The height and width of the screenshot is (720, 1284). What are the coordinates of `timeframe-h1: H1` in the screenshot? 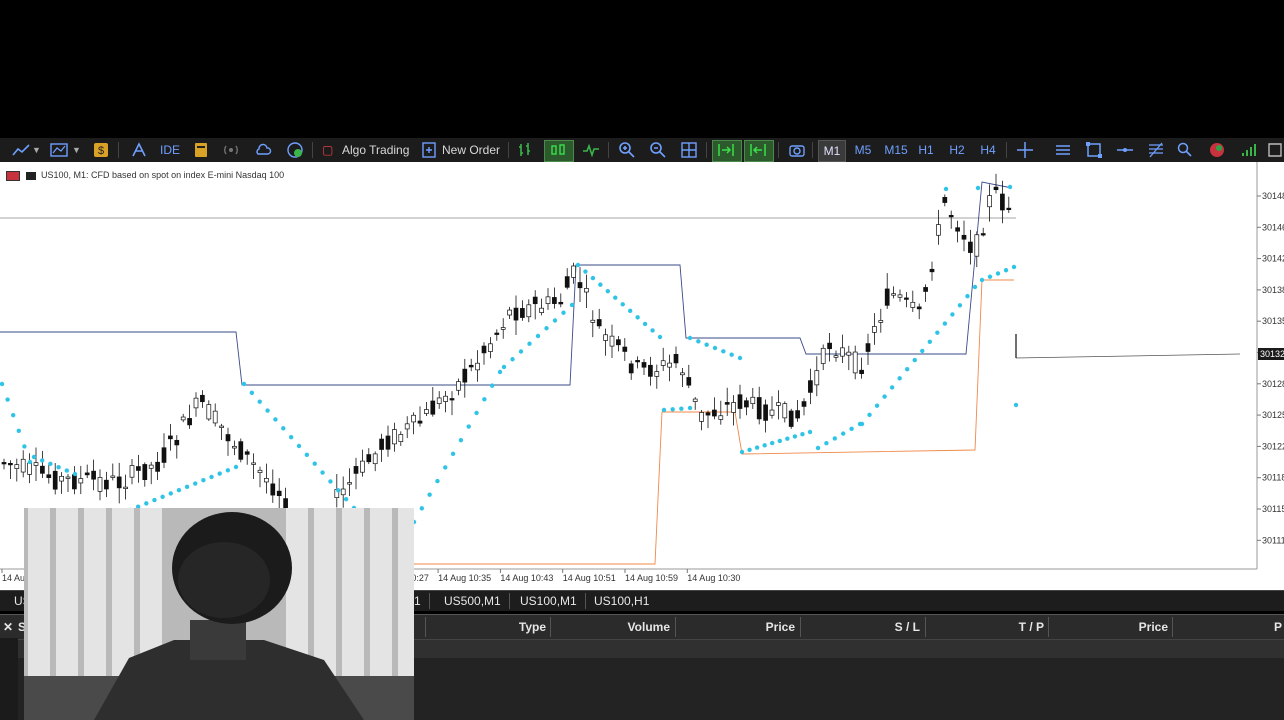 It's located at (926, 150).